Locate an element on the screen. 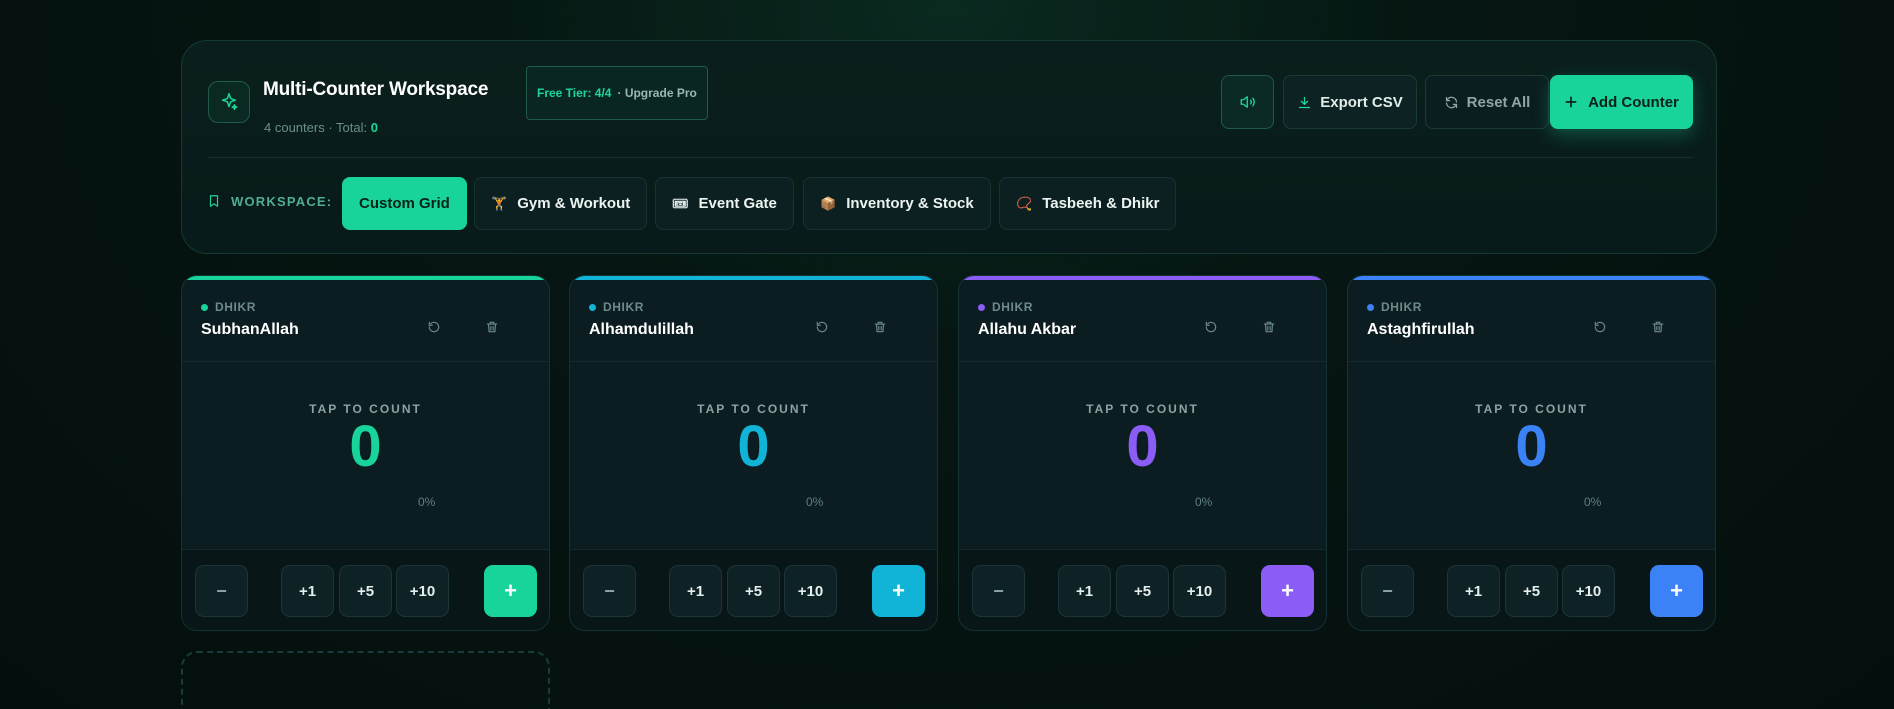 This screenshot has width=1894, height=709. app-logo is located at coordinates (229, 102).